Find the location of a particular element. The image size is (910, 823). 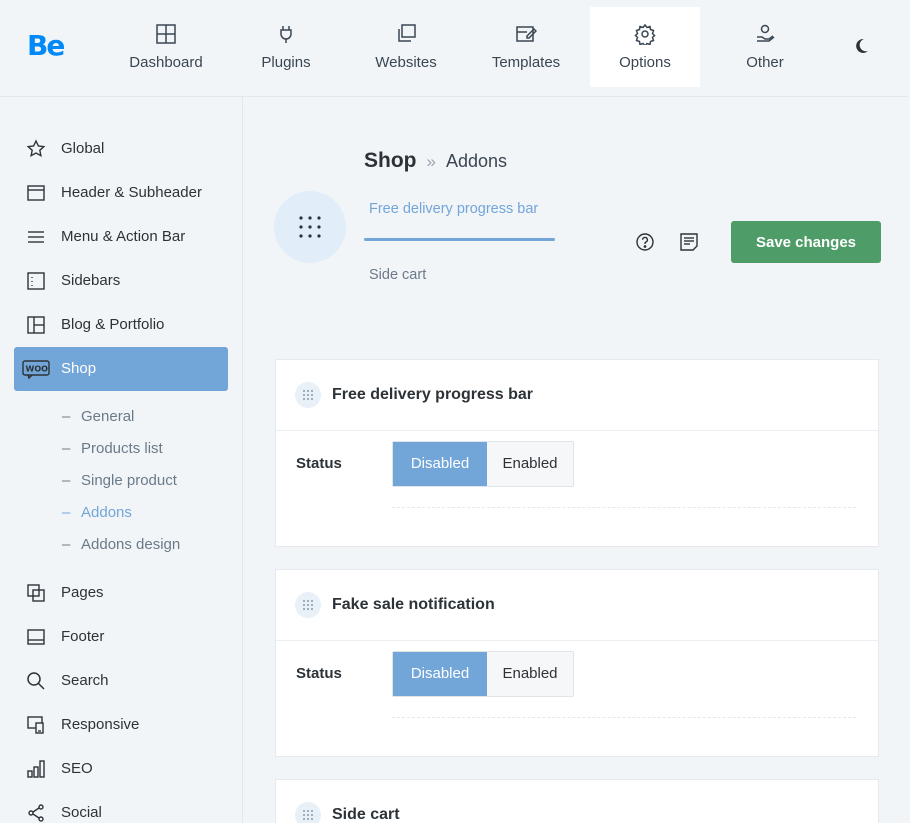

card-header: Side cart is located at coordinates (577, 801).